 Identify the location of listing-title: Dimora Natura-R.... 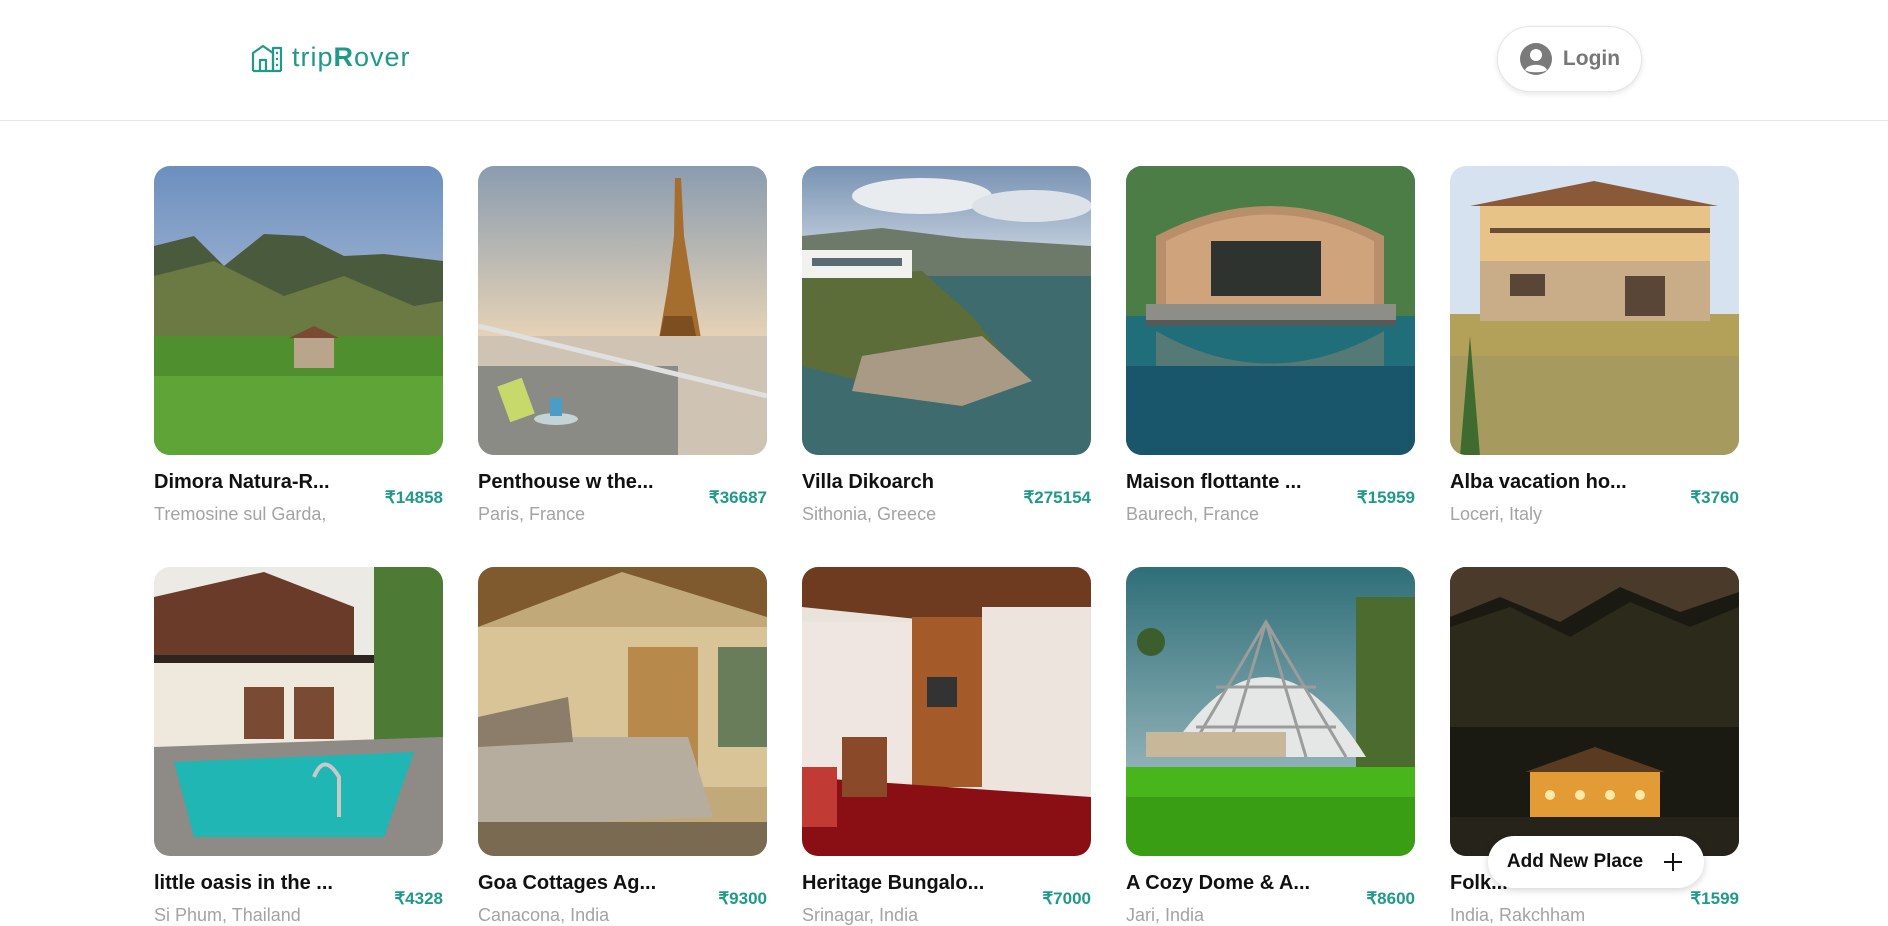
(254, 482).